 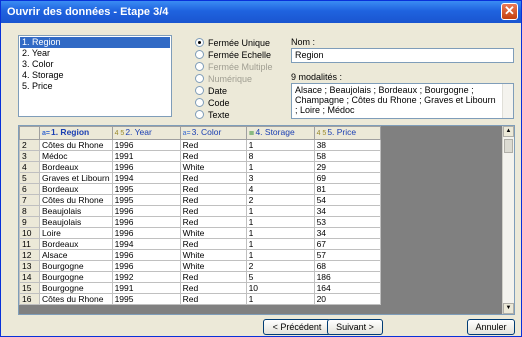 What do you see at coordinates (232, 43) in the screenshot?
I see `type-radio: Fermée Unique` at bounding box center [232, 43].